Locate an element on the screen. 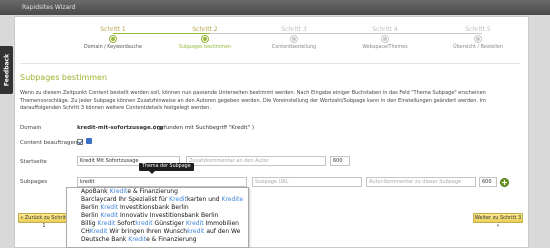  step-5-dot is located at coordinates (478, 39).